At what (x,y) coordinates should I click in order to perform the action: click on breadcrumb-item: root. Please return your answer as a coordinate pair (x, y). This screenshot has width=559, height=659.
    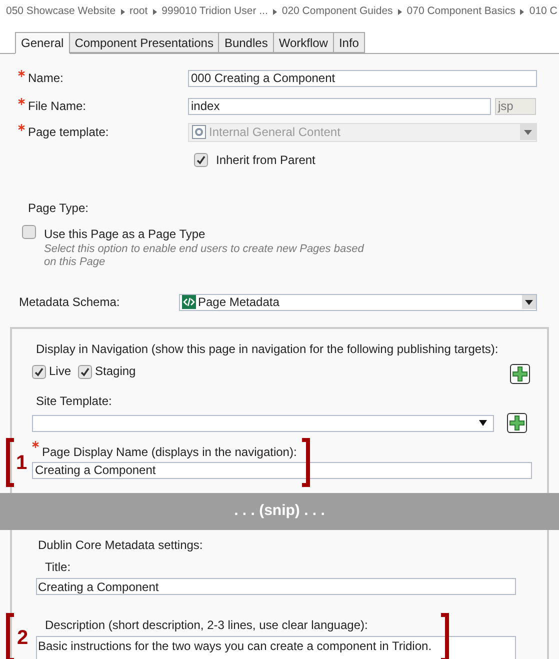
    Looking at the image, I should click on (139, 12).